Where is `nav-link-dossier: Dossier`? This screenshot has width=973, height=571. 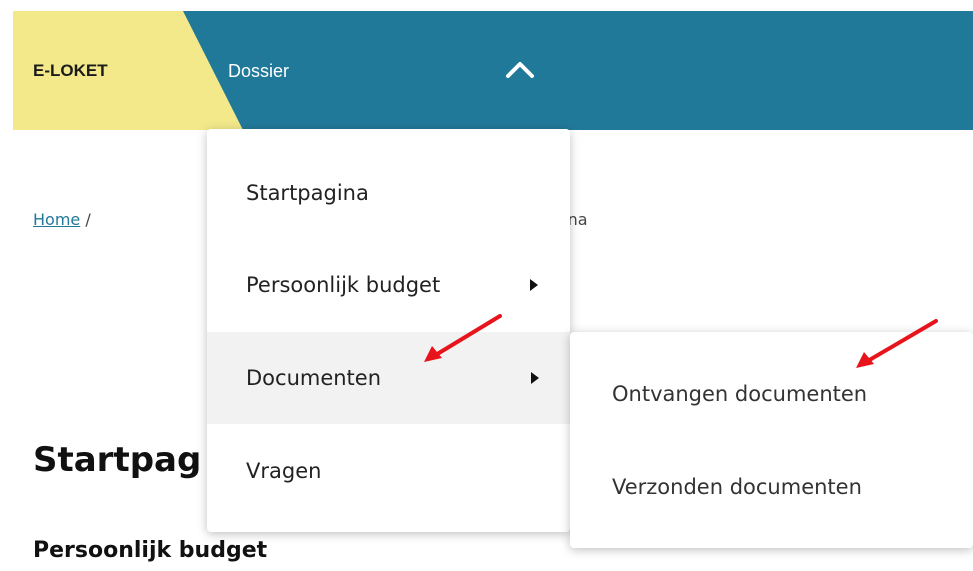
nav-link-dossier: Dossier is located at coordinates (258, 71).